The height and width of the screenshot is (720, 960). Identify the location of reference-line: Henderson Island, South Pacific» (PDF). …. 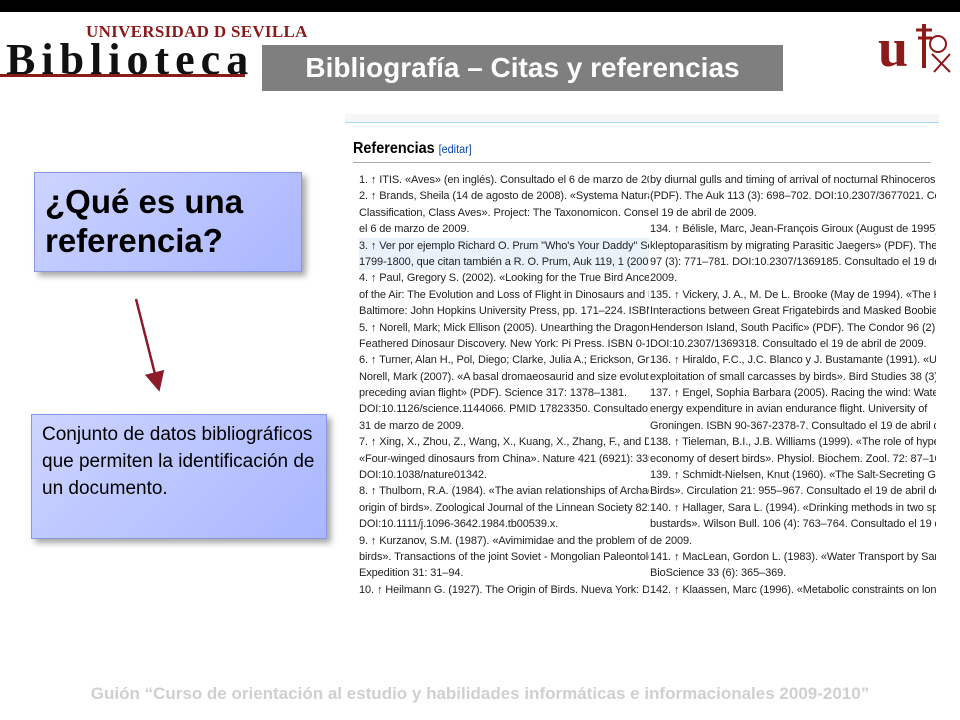
(793, 327).